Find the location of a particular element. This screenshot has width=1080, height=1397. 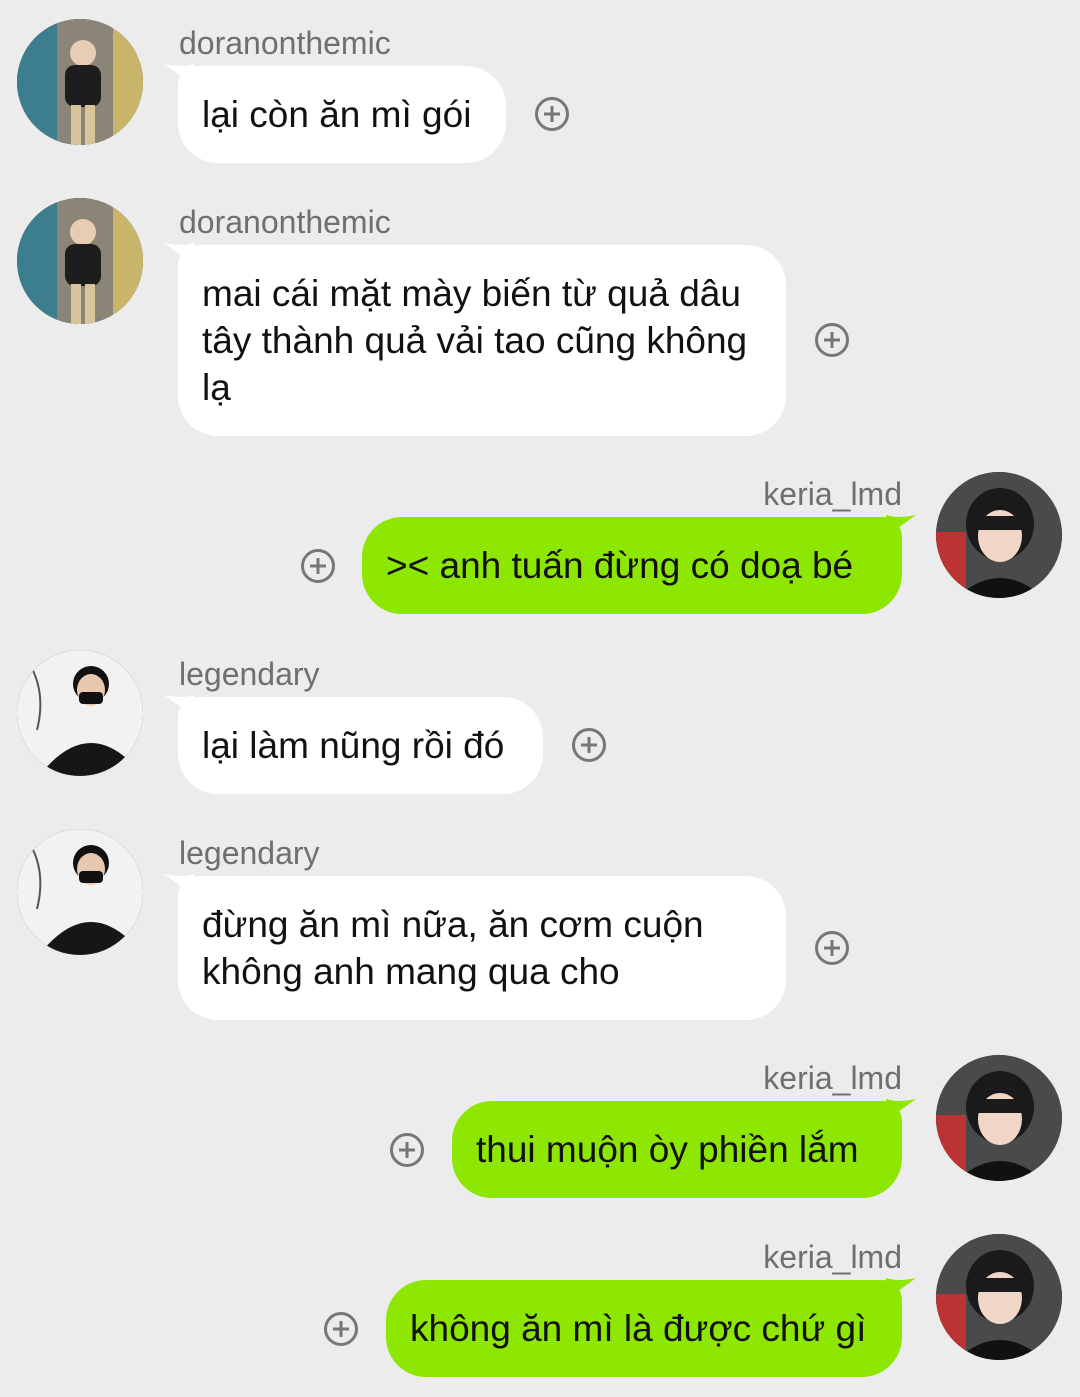

message-bubble: thui muộn òy phiền lắm is located at coordinates (677, 1149).